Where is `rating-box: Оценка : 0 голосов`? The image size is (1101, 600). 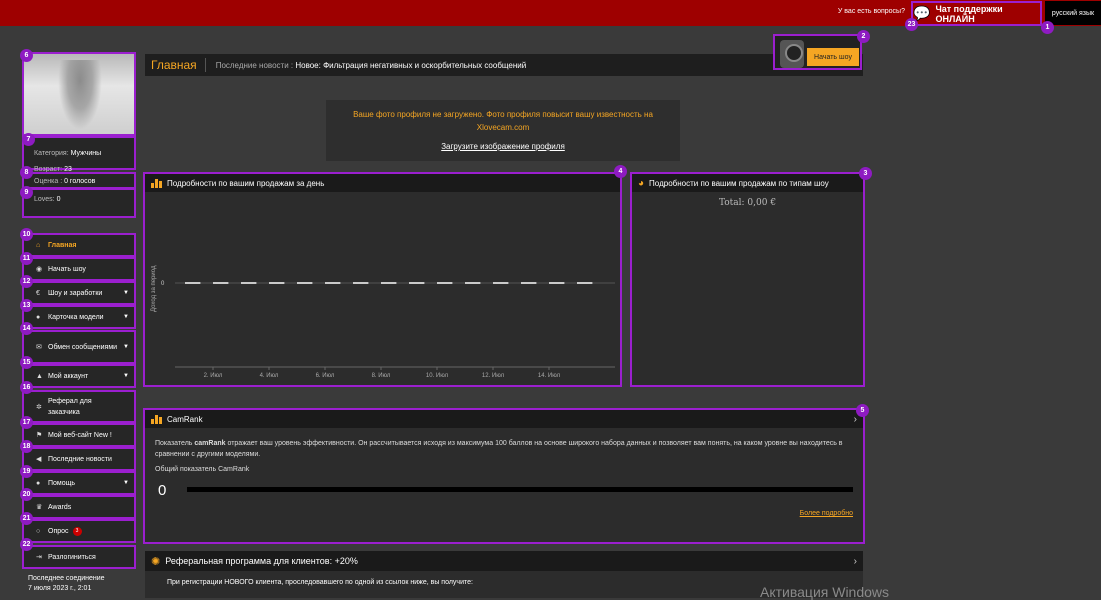 rating-box: Оценка : 0 голосов is located at coordinates (79, 180).